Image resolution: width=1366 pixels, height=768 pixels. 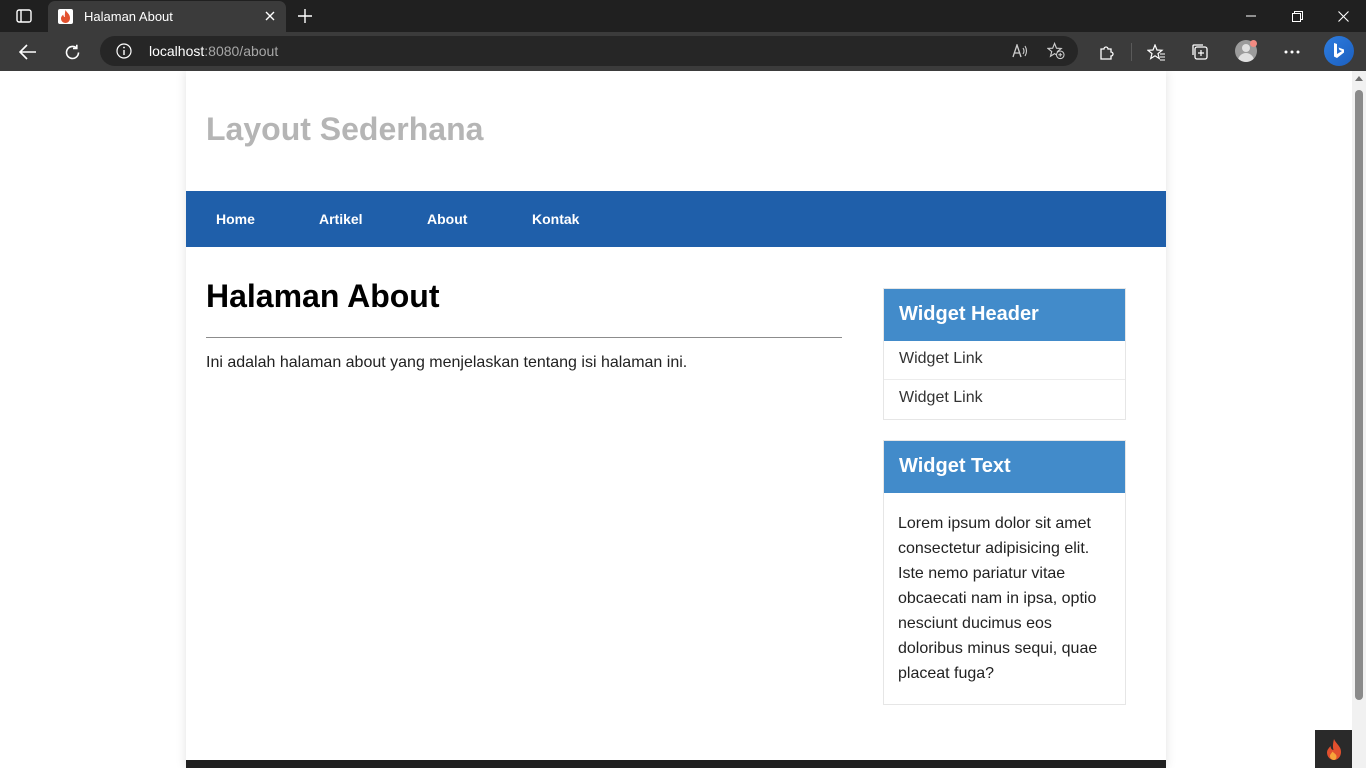 What do you see at coordinates (1339, 51) in the screenshot?
I see `bing-icon` at bounding box center [1339, 51].